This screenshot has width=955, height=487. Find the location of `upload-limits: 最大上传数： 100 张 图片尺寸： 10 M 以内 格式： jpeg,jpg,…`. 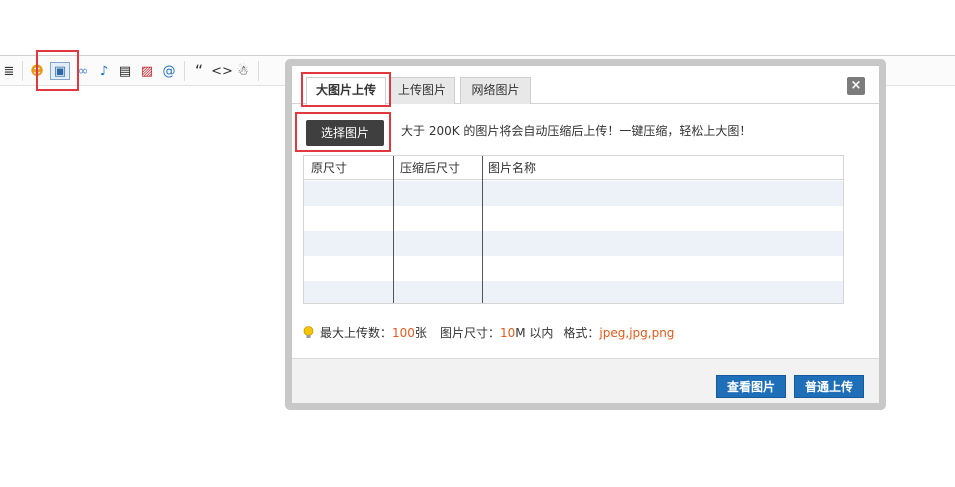

upload-limits: 最大上传数： 100 张 图片尺寸： 10 M 以内 格式： jpeg,jpg,… is located at coordinates (488, 332).